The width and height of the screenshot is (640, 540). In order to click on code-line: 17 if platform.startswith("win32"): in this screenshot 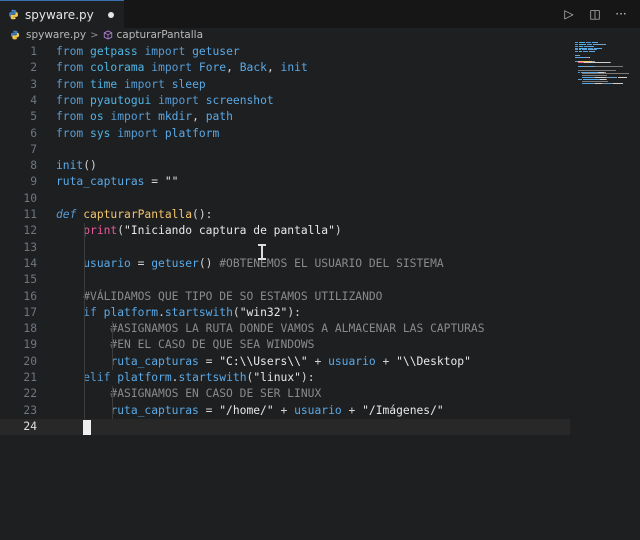, I will do `click(285, 313)`.